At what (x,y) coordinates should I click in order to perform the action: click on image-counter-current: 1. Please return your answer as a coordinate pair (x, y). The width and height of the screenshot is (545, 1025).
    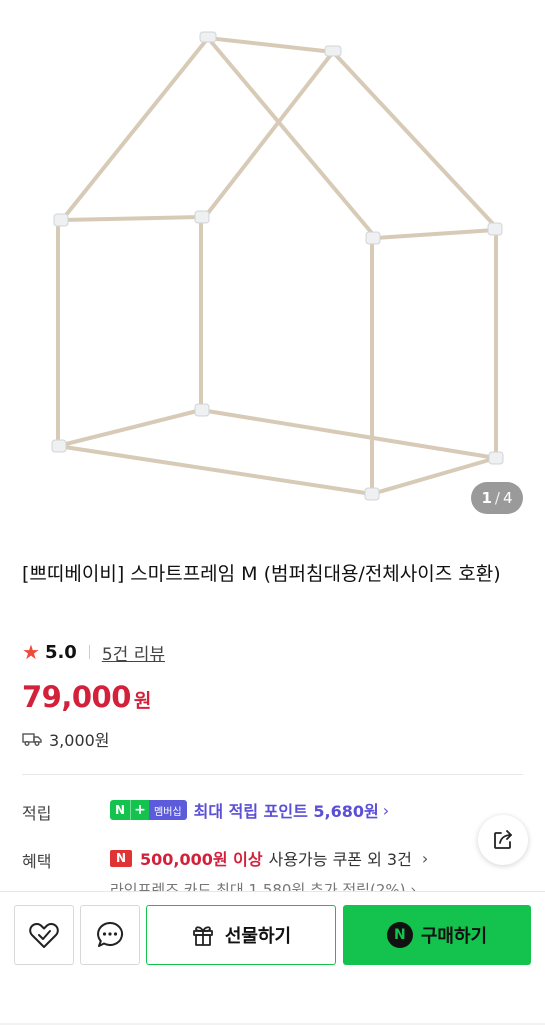
    Looking at the image, I should click on (486, 498).